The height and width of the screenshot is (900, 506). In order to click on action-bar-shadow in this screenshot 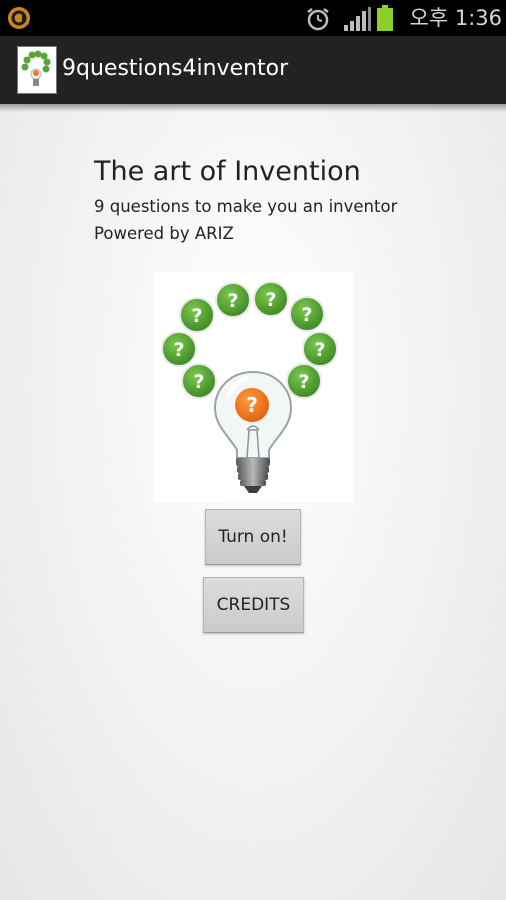, I will do `click(253, 108)`.